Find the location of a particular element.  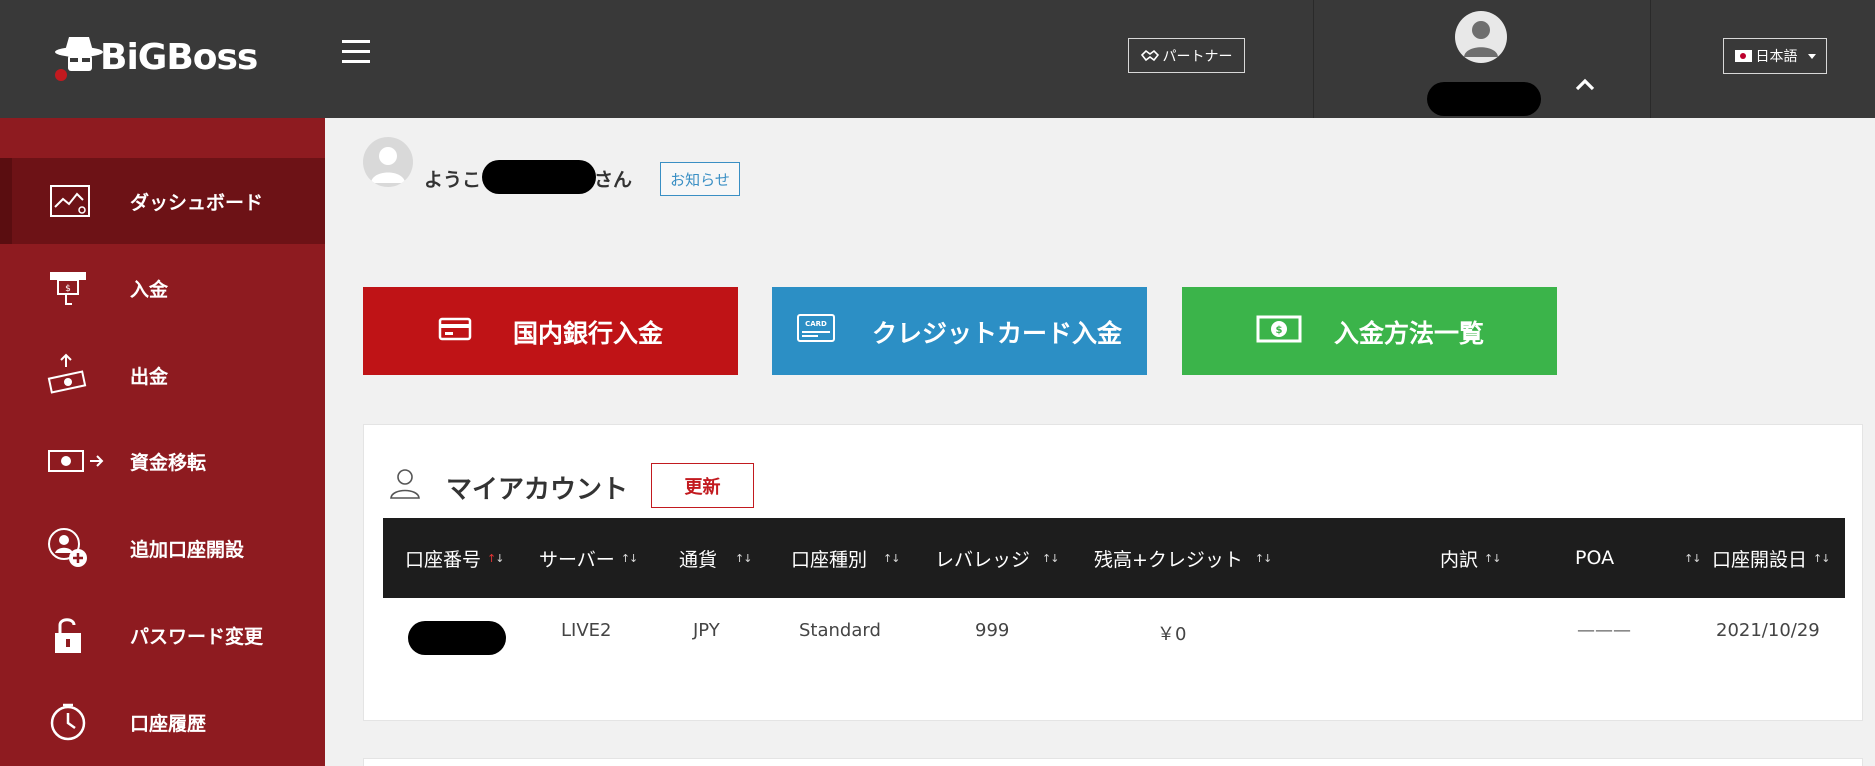

column-open-date: 口座開設日 ↑↓ is located at coordinates (1771, 558).